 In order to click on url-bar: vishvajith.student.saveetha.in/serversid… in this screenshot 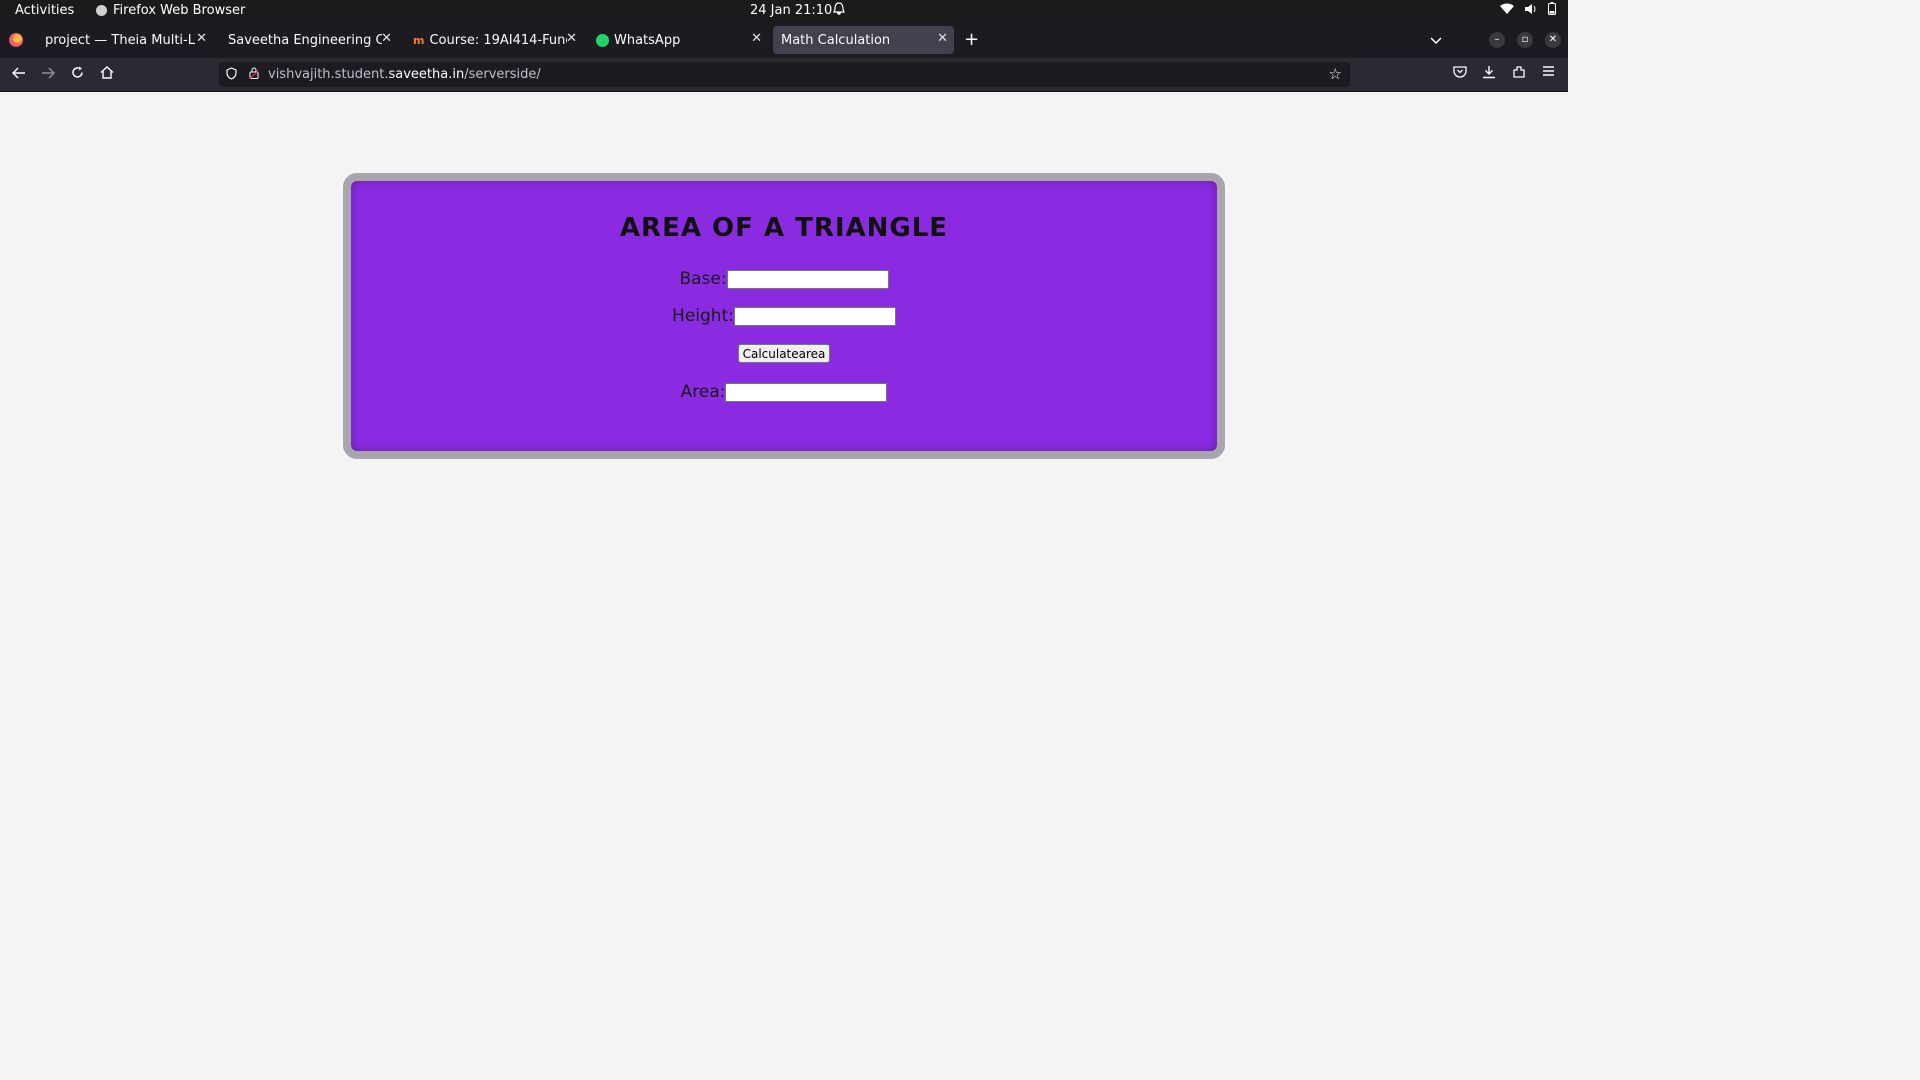, I will do `click(784, 74)`.